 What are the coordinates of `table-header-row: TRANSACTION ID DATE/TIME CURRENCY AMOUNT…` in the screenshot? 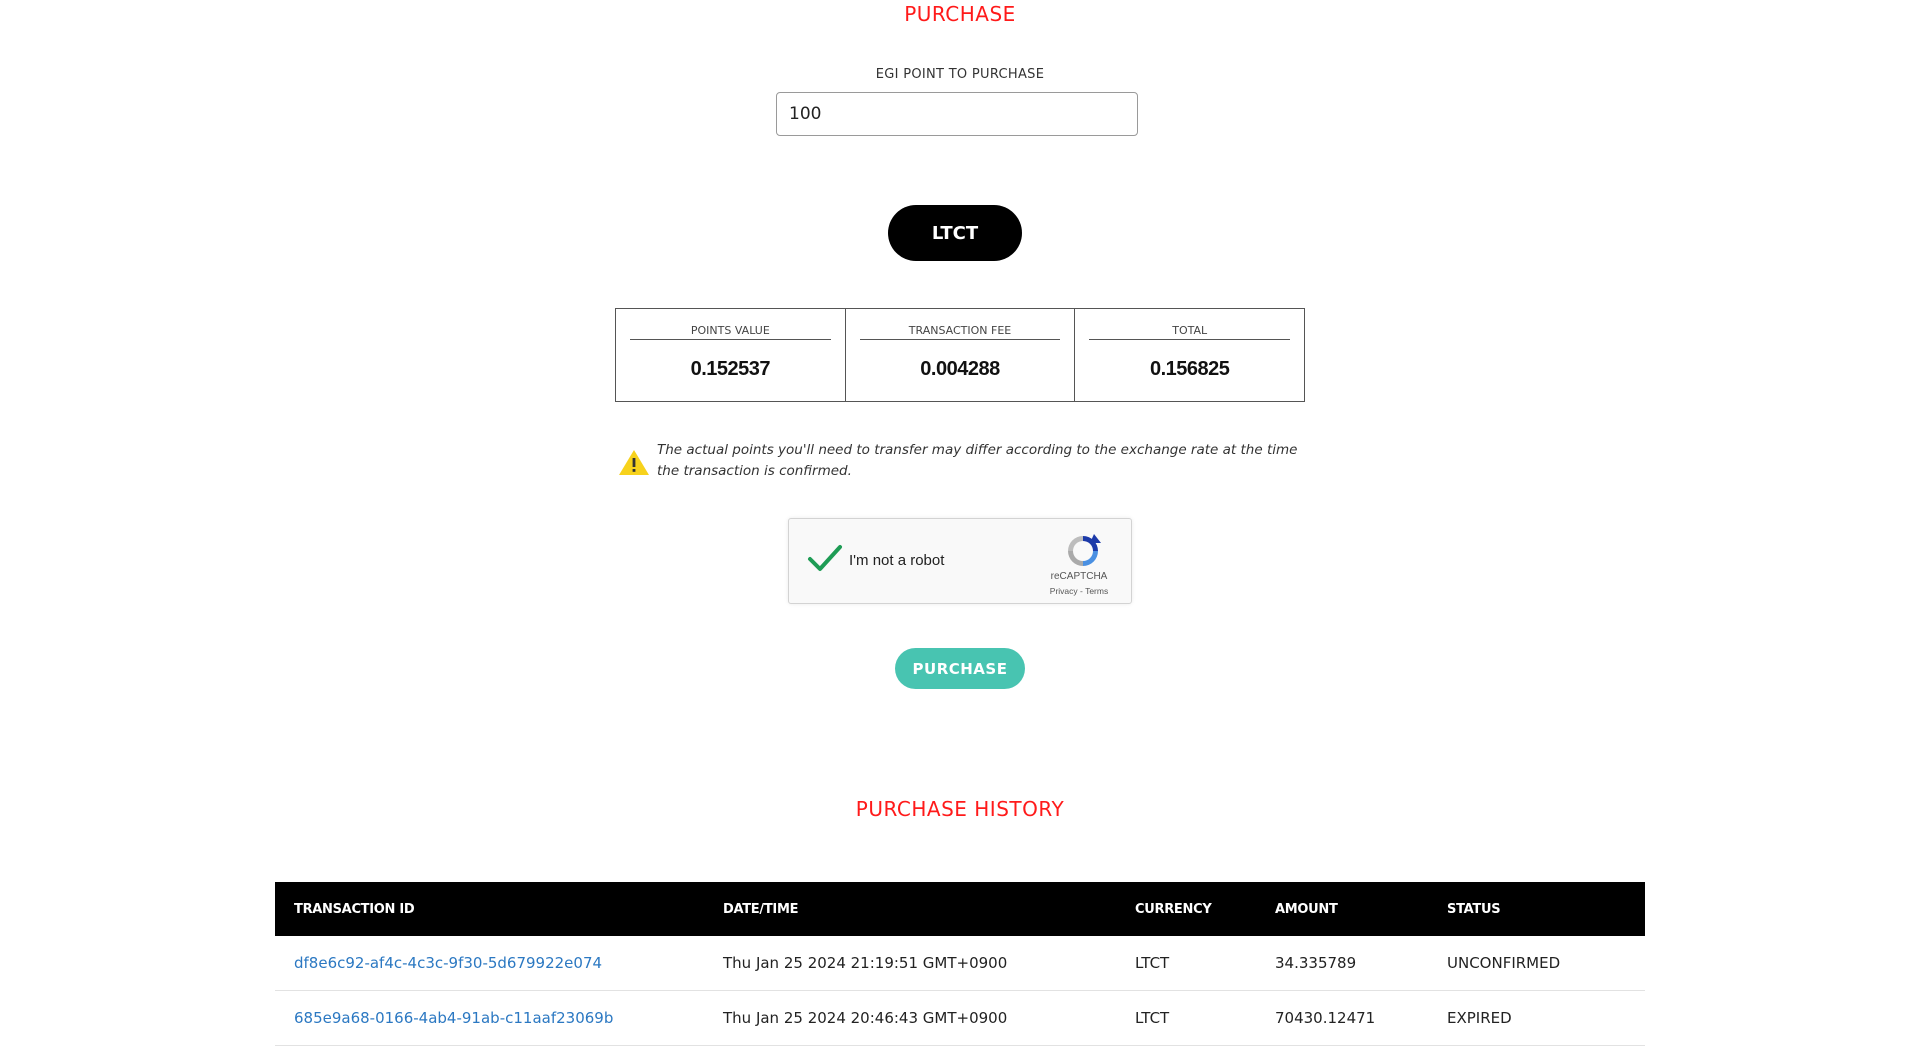 It's located at (960, 909).